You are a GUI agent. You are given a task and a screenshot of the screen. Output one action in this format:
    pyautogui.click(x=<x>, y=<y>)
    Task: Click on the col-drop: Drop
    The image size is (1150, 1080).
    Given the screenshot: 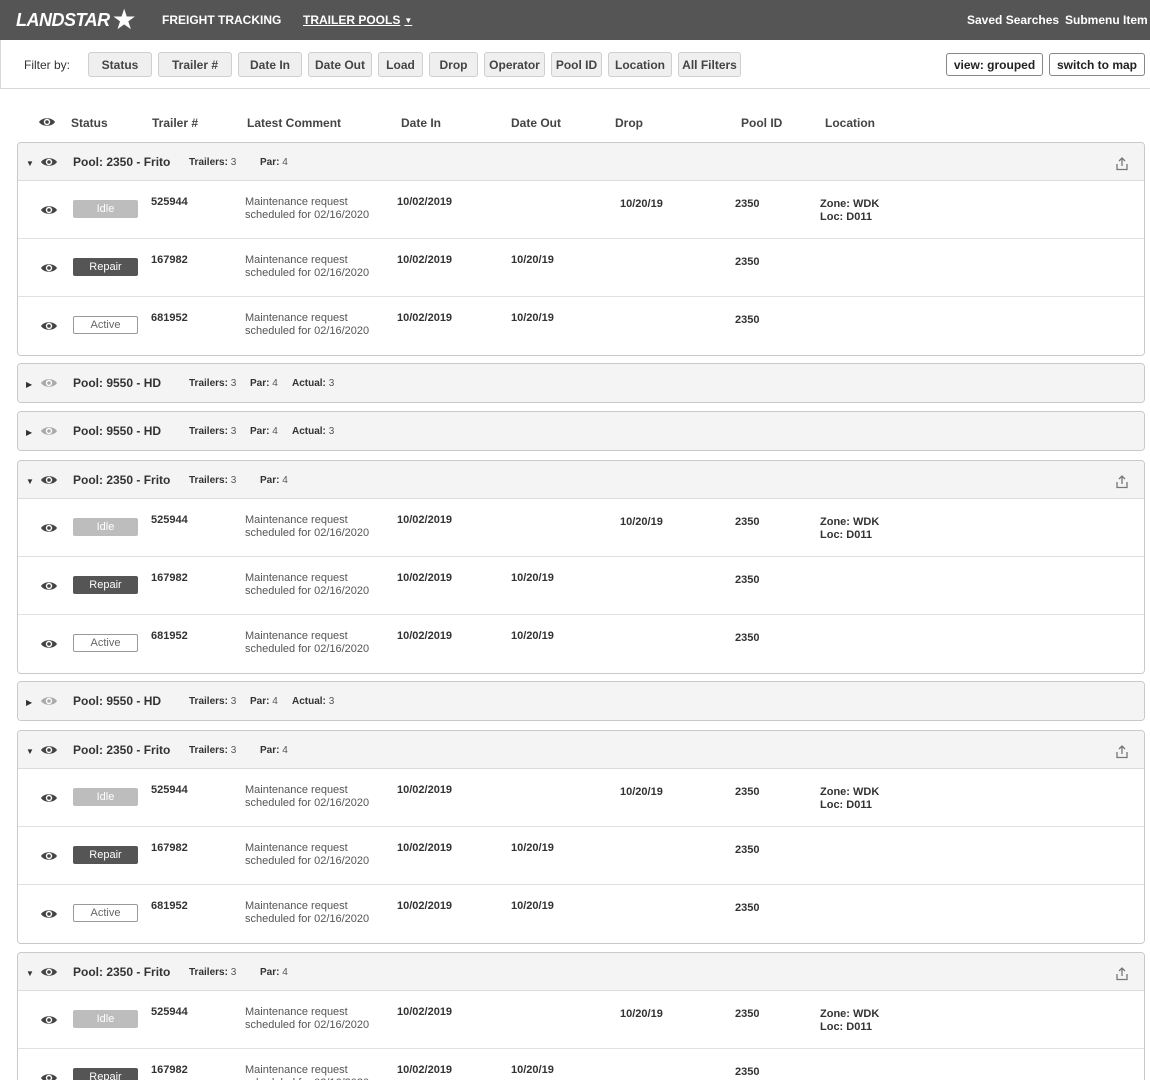 What is the action you would take?
    pyautogui.click(x=629, y=123)
    